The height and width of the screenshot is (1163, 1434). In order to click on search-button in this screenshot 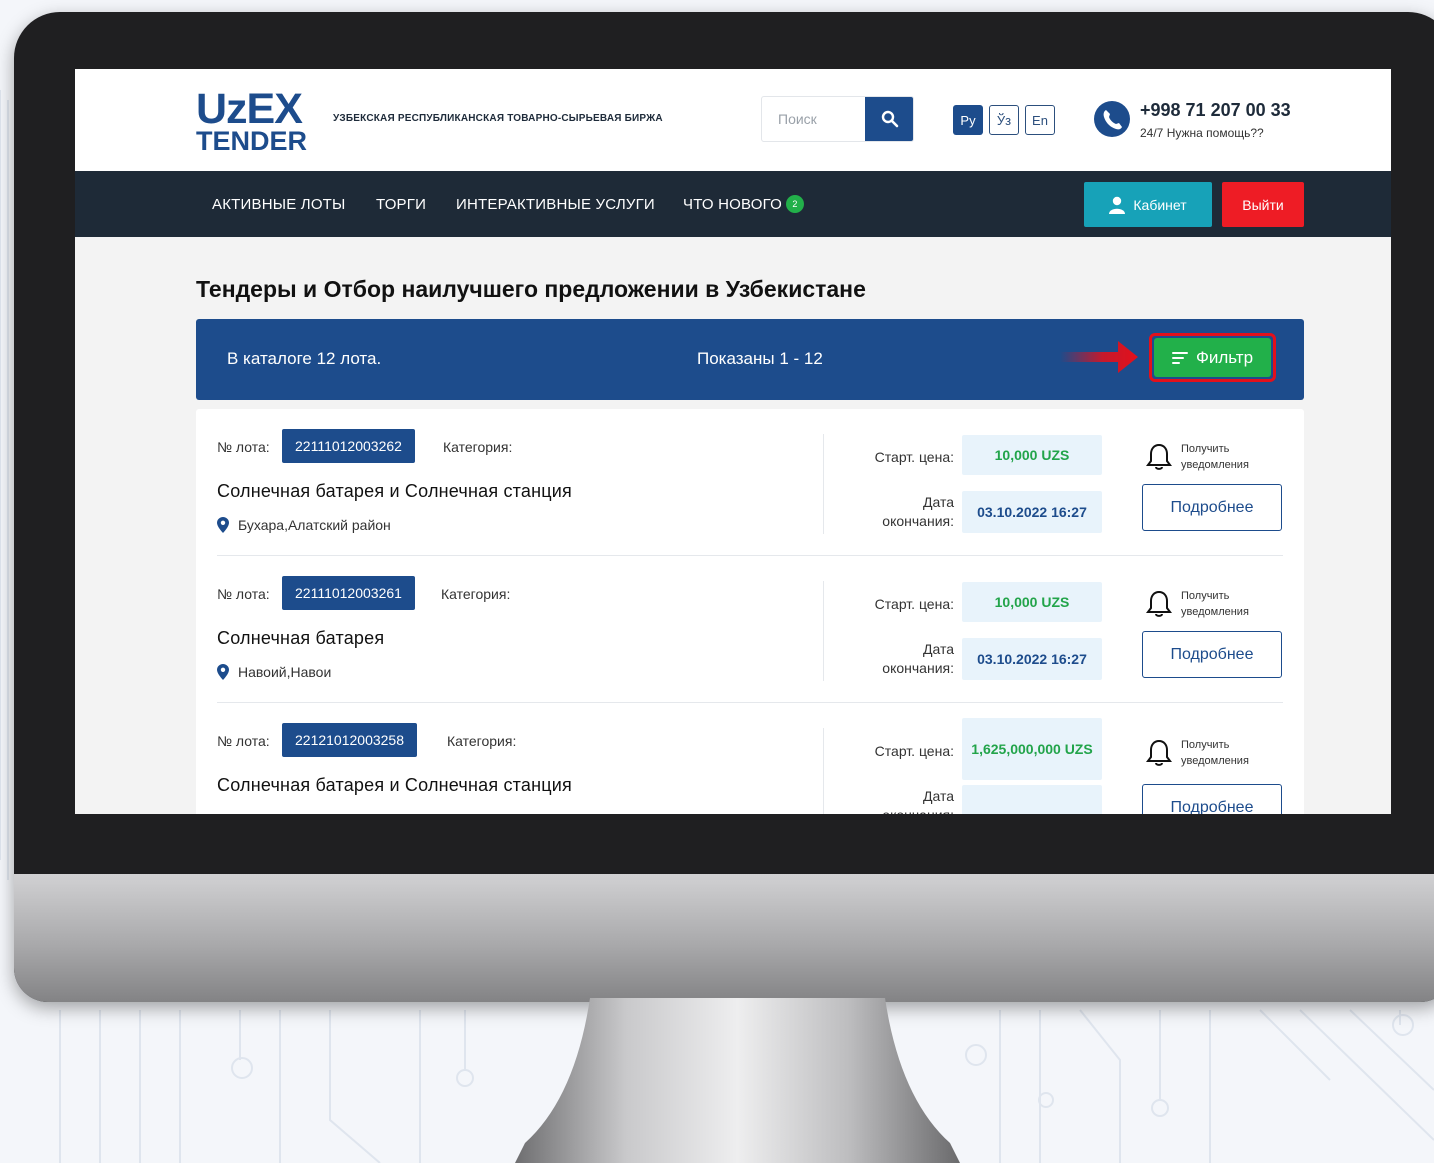, I will do `click(889, 119)`.